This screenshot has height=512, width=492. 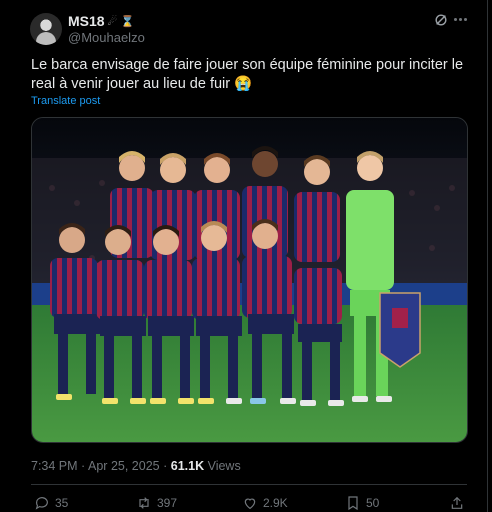 I want to click on tweet-date: Apr 25, 2025, so click(x=124, y=466).